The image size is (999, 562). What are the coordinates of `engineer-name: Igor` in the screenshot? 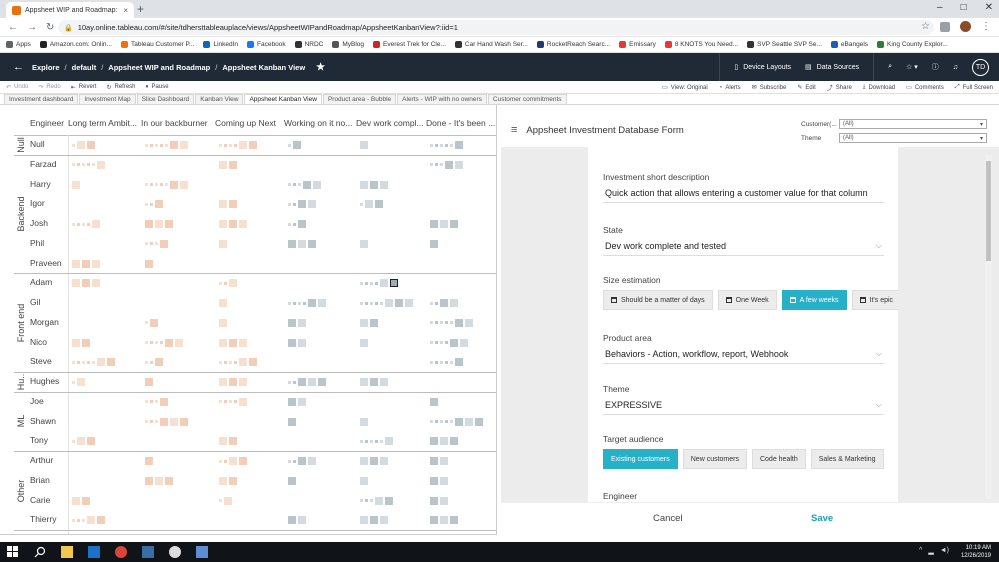 It's located at (37, 203).